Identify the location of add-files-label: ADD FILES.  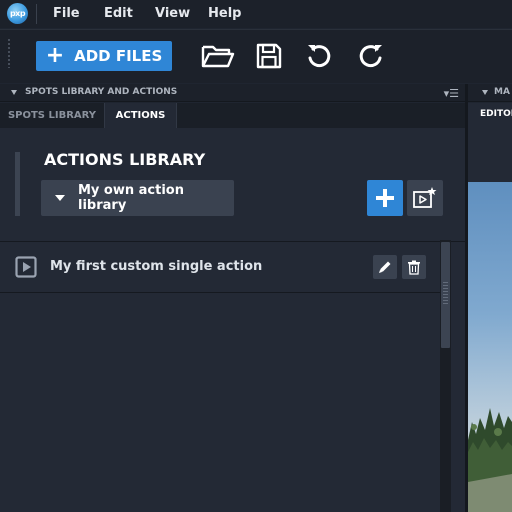
(118, 56).